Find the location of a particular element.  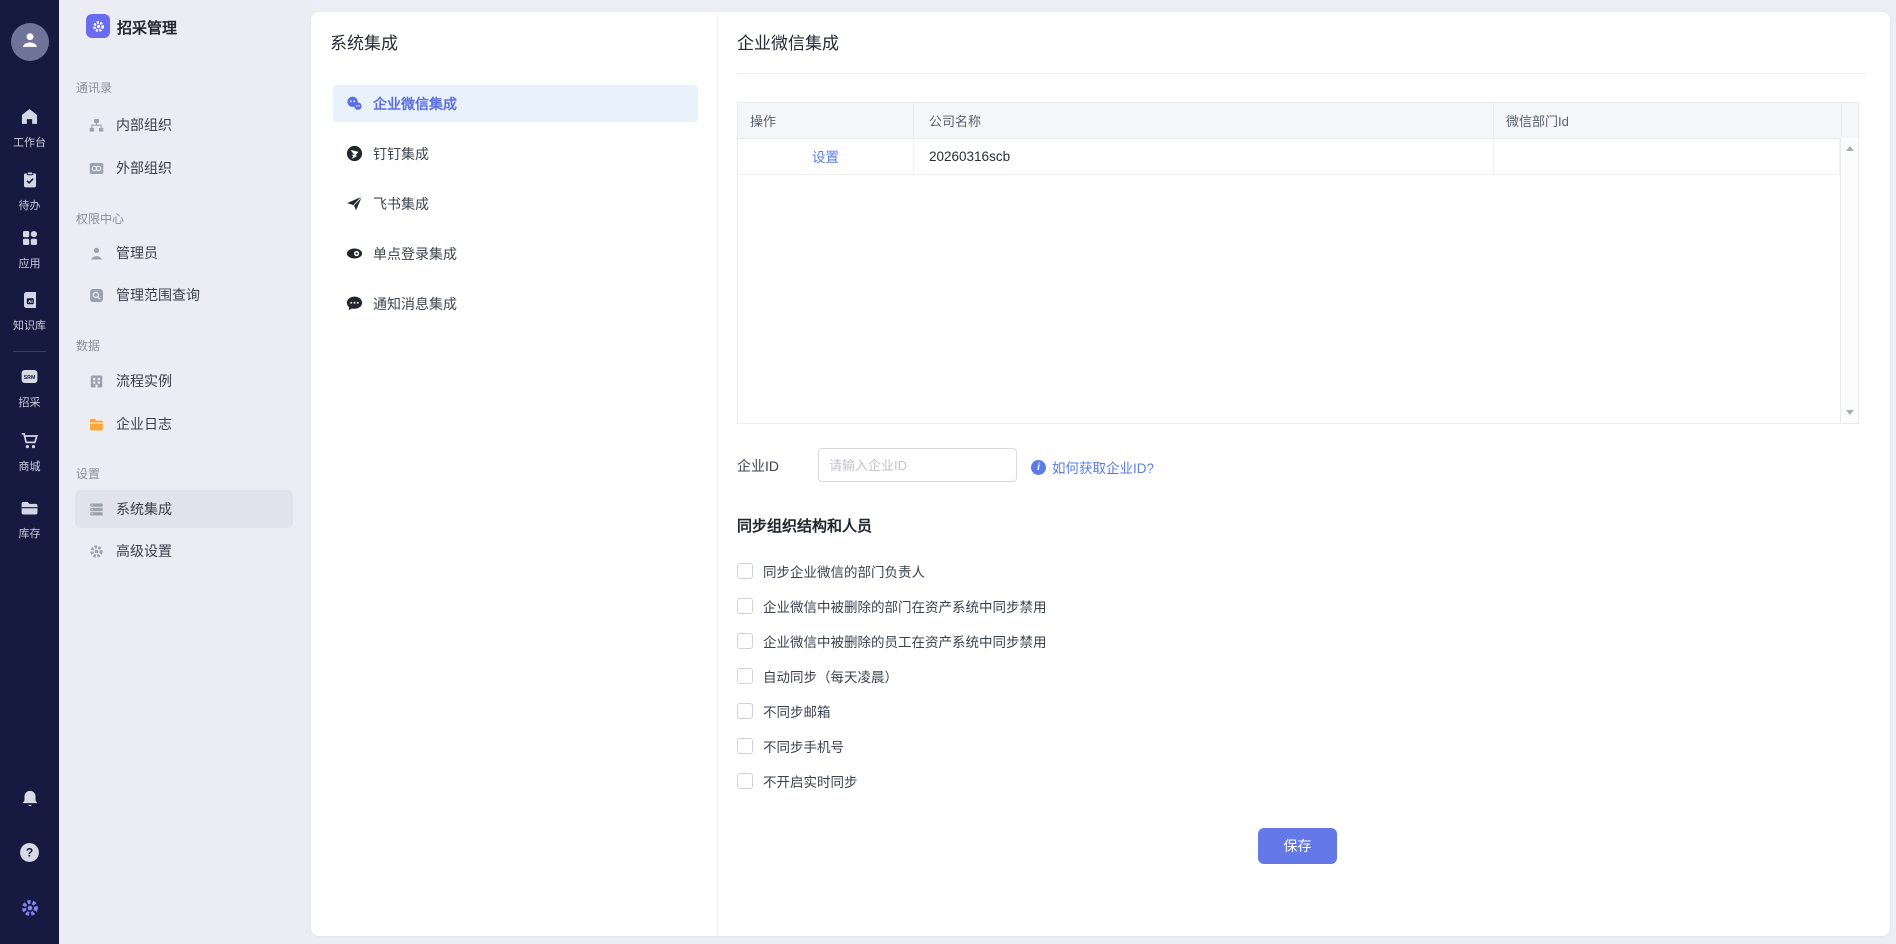

sidebar-item-label: 内部组织 is located at coordinates (144, 125).